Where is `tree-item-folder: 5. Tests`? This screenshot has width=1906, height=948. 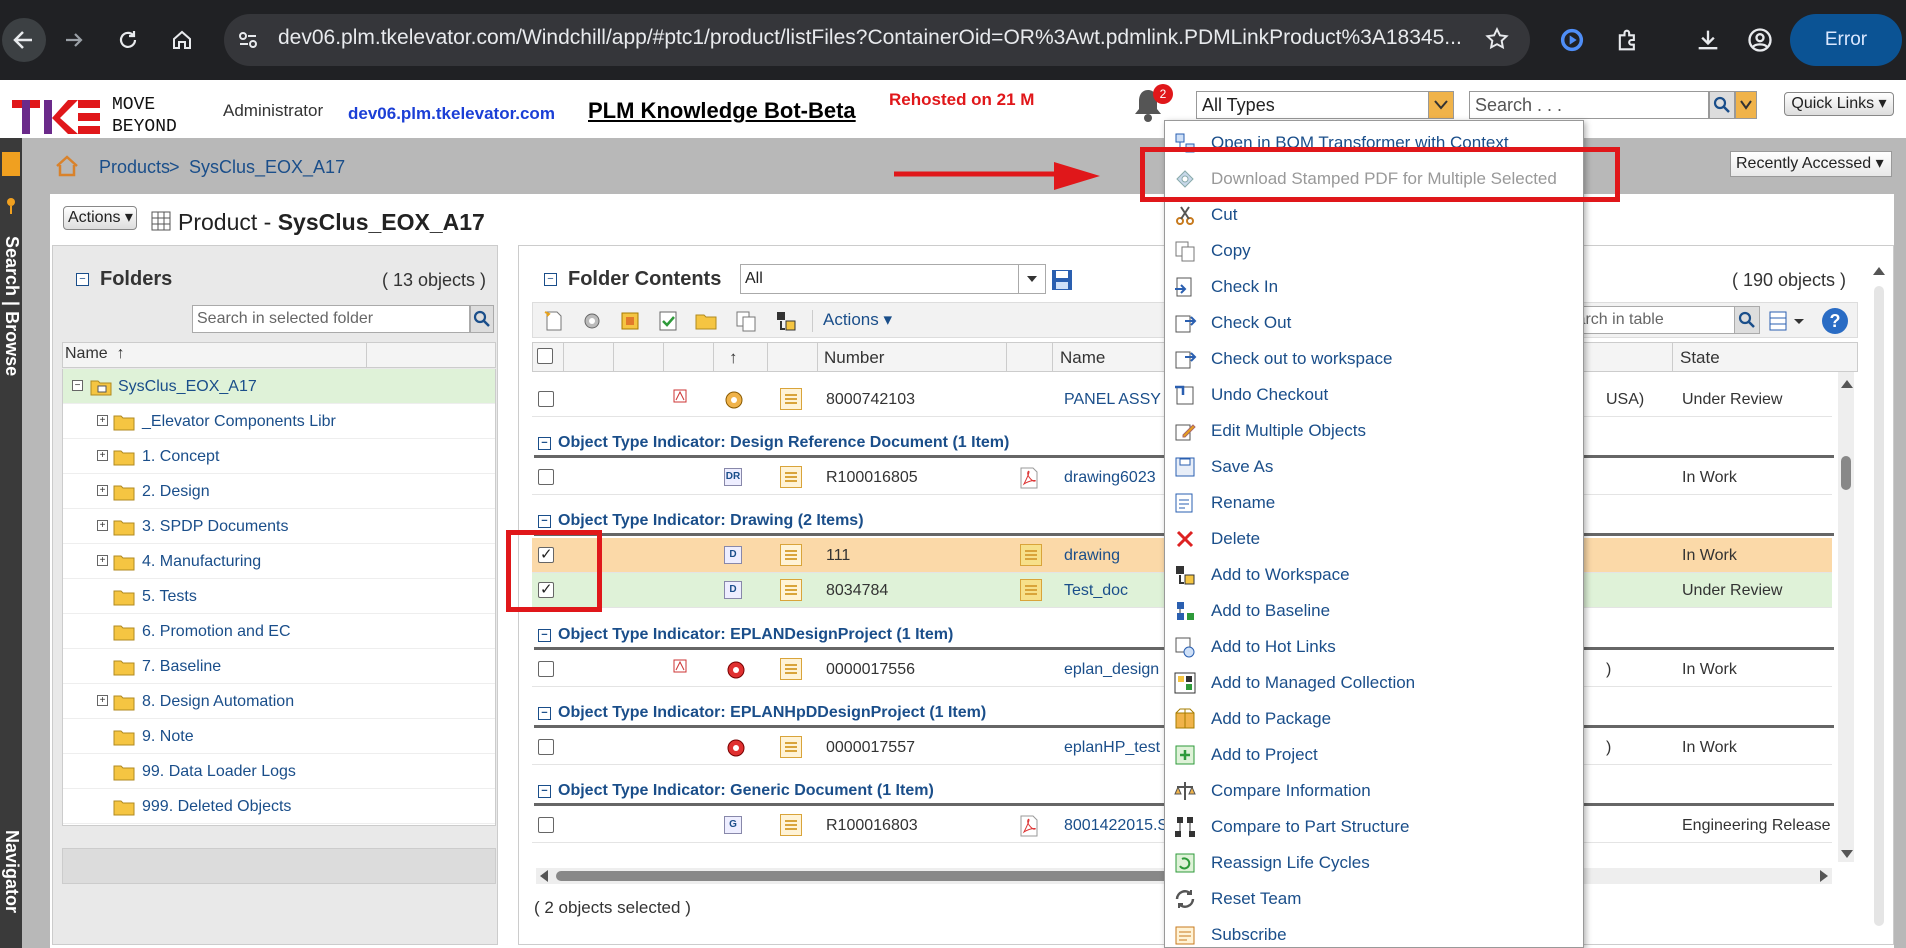 tree-item-folder: 5. Tests is located at coordinates (279, 596).